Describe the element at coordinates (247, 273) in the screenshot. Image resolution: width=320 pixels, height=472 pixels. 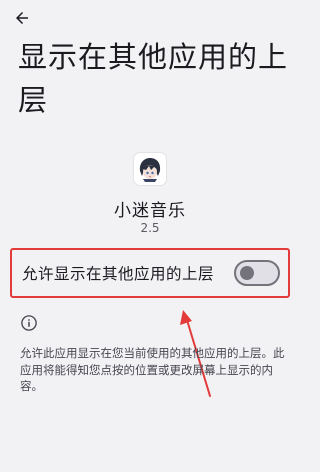
I see `switch-thumb` at that location.